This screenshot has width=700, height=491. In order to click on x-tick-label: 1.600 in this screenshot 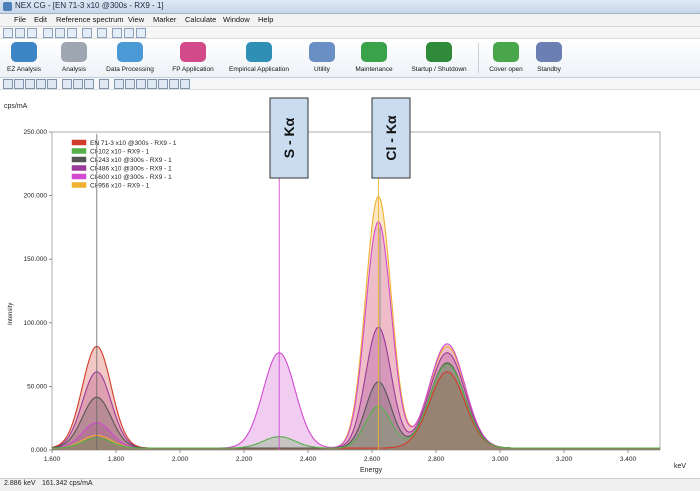, I will do `click(52, 459)`.